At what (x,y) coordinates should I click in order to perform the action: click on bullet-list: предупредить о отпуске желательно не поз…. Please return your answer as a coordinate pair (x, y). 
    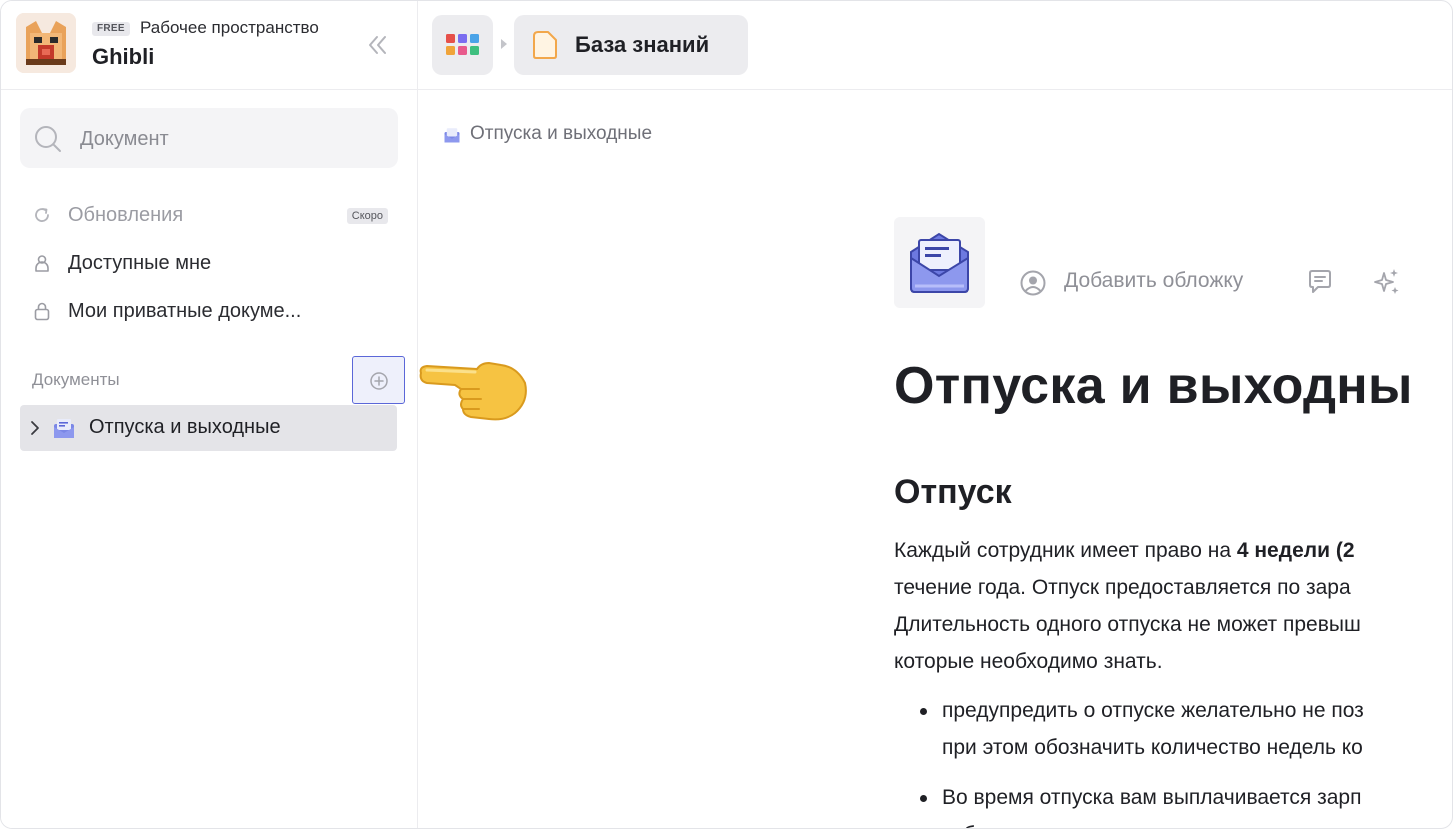
    Looking at the image, I should click on (1129, 760).